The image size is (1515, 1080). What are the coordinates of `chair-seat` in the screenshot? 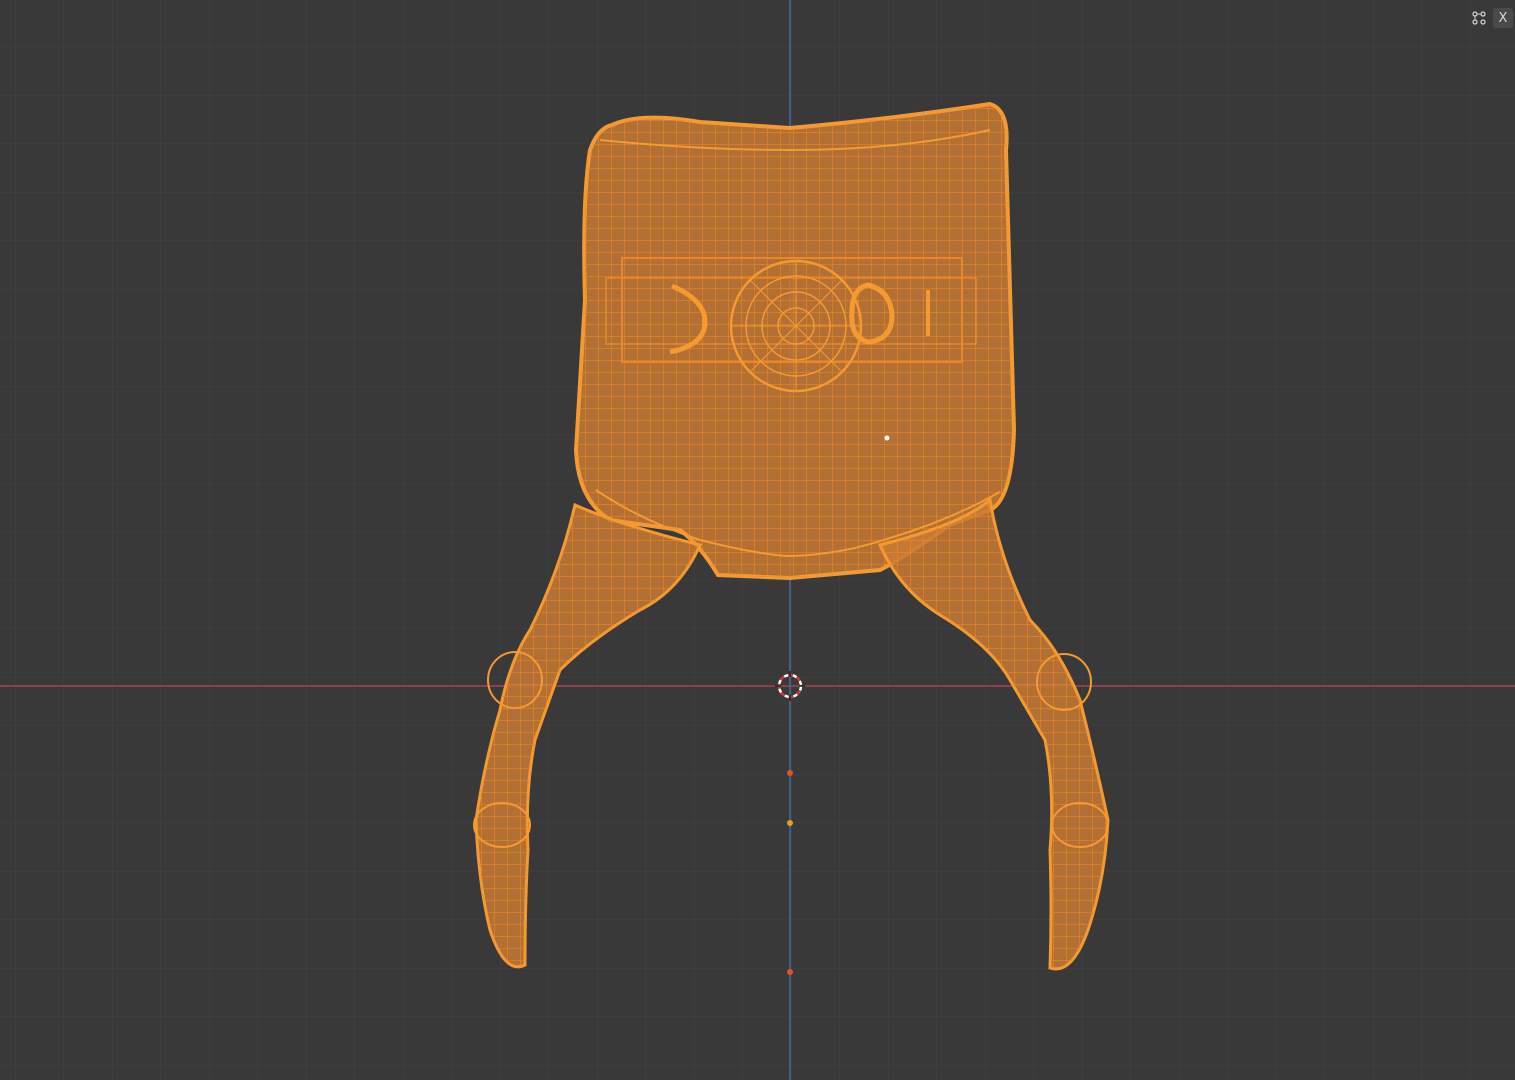 It's located at (795, 342).